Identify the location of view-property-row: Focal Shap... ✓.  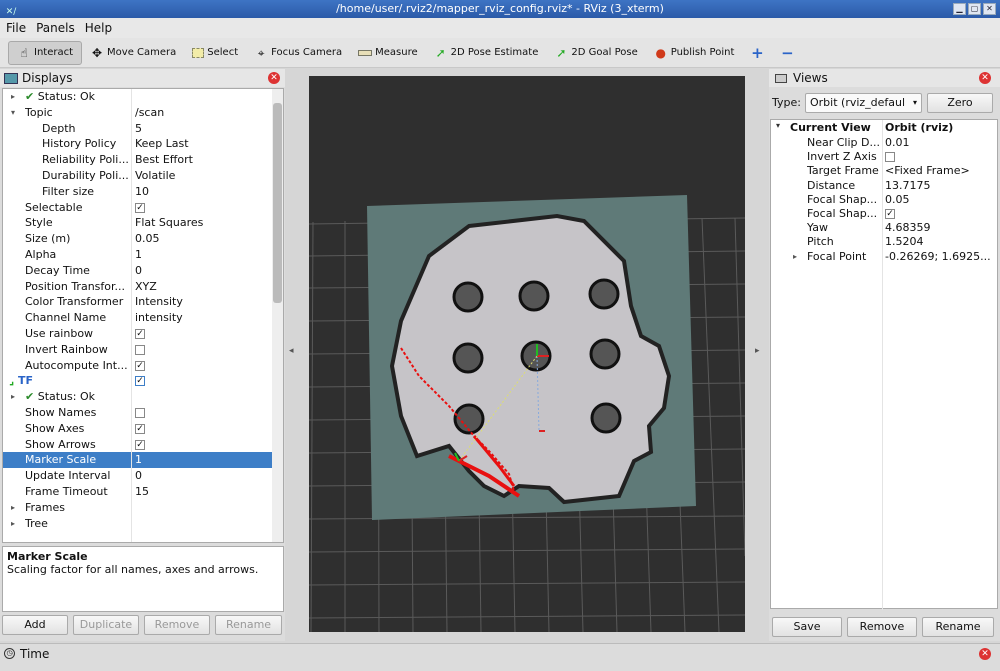
(885, 214).